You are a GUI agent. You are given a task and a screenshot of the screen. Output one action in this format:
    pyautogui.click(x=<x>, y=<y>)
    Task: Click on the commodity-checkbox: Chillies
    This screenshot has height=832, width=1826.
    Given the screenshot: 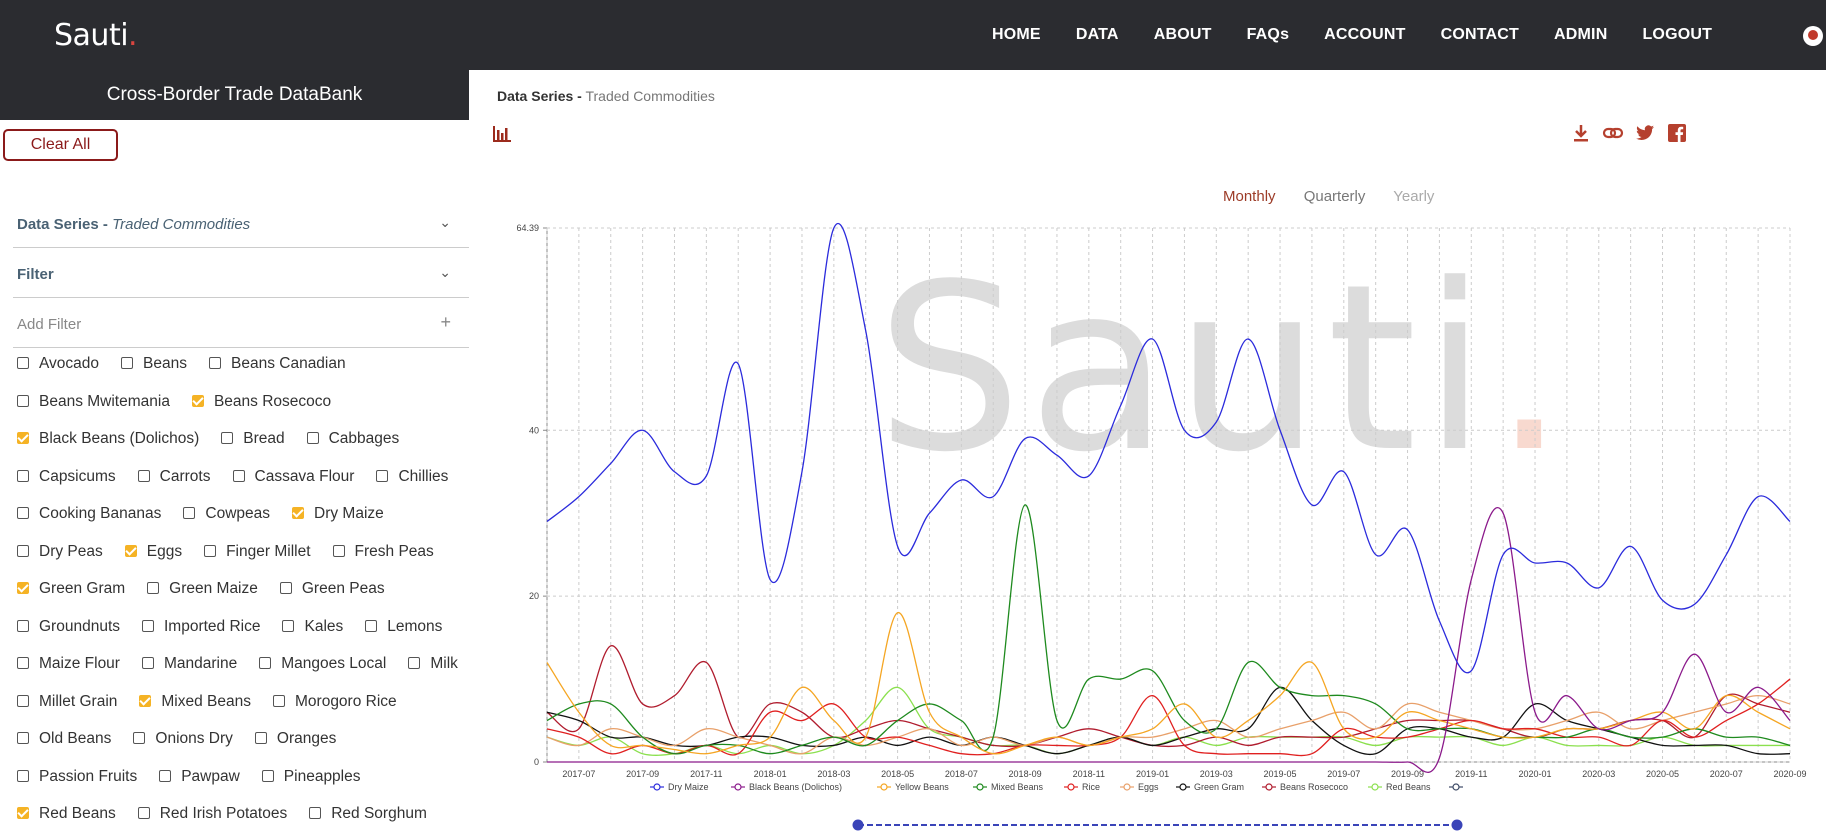 What is the action you would take?
    pyautogui.click(x=412, y=477)
    